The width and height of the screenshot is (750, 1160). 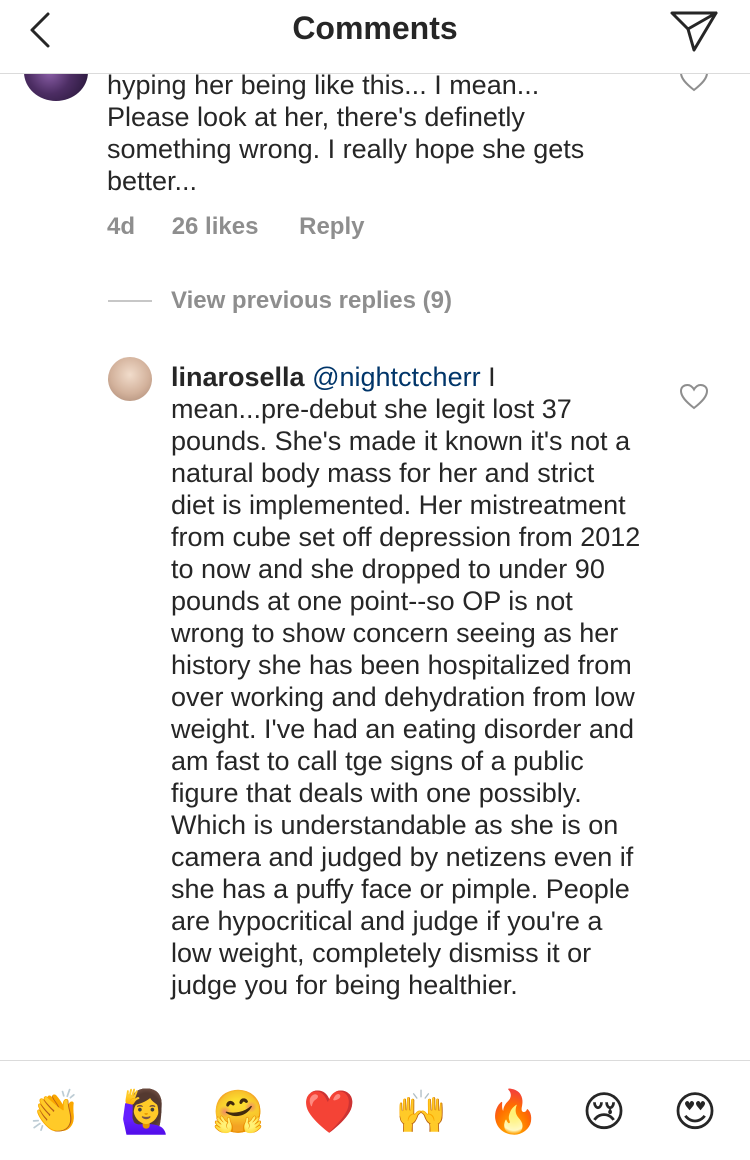 I want to click on crying-face-emoji: 😢, so click(x=604, y=1112).